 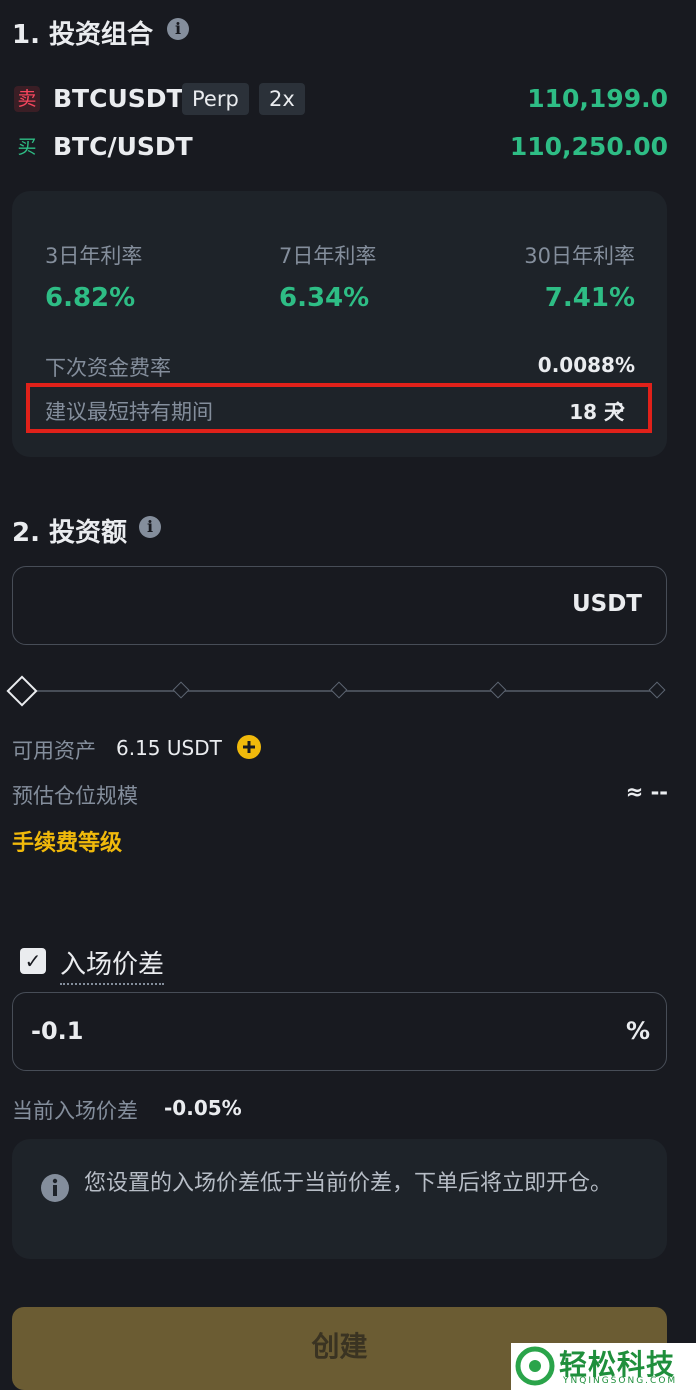 I want to click on spot-symbol: BTC/USDT, so click(x=123, y=146).